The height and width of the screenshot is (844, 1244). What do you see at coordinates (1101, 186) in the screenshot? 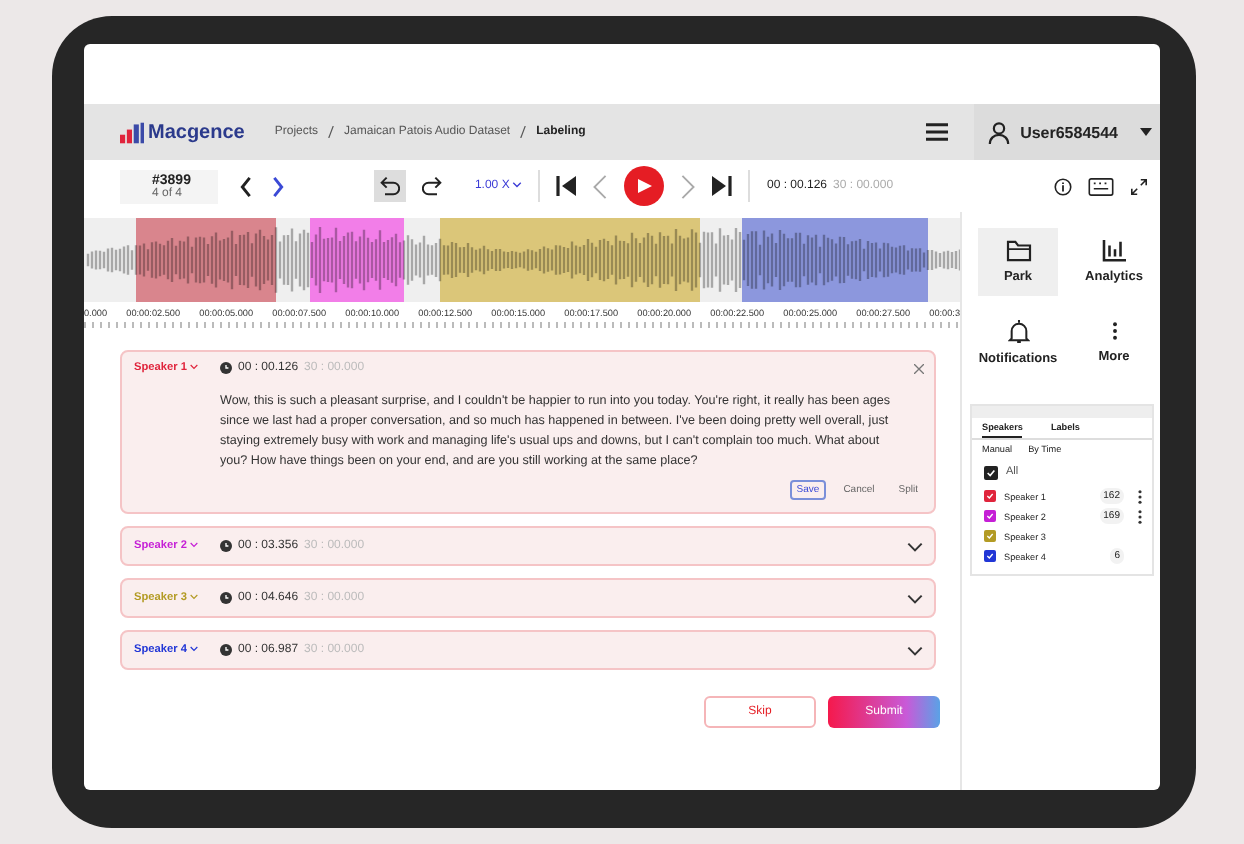
I see `keyboard-icon` at bounding box center [1101, 186].